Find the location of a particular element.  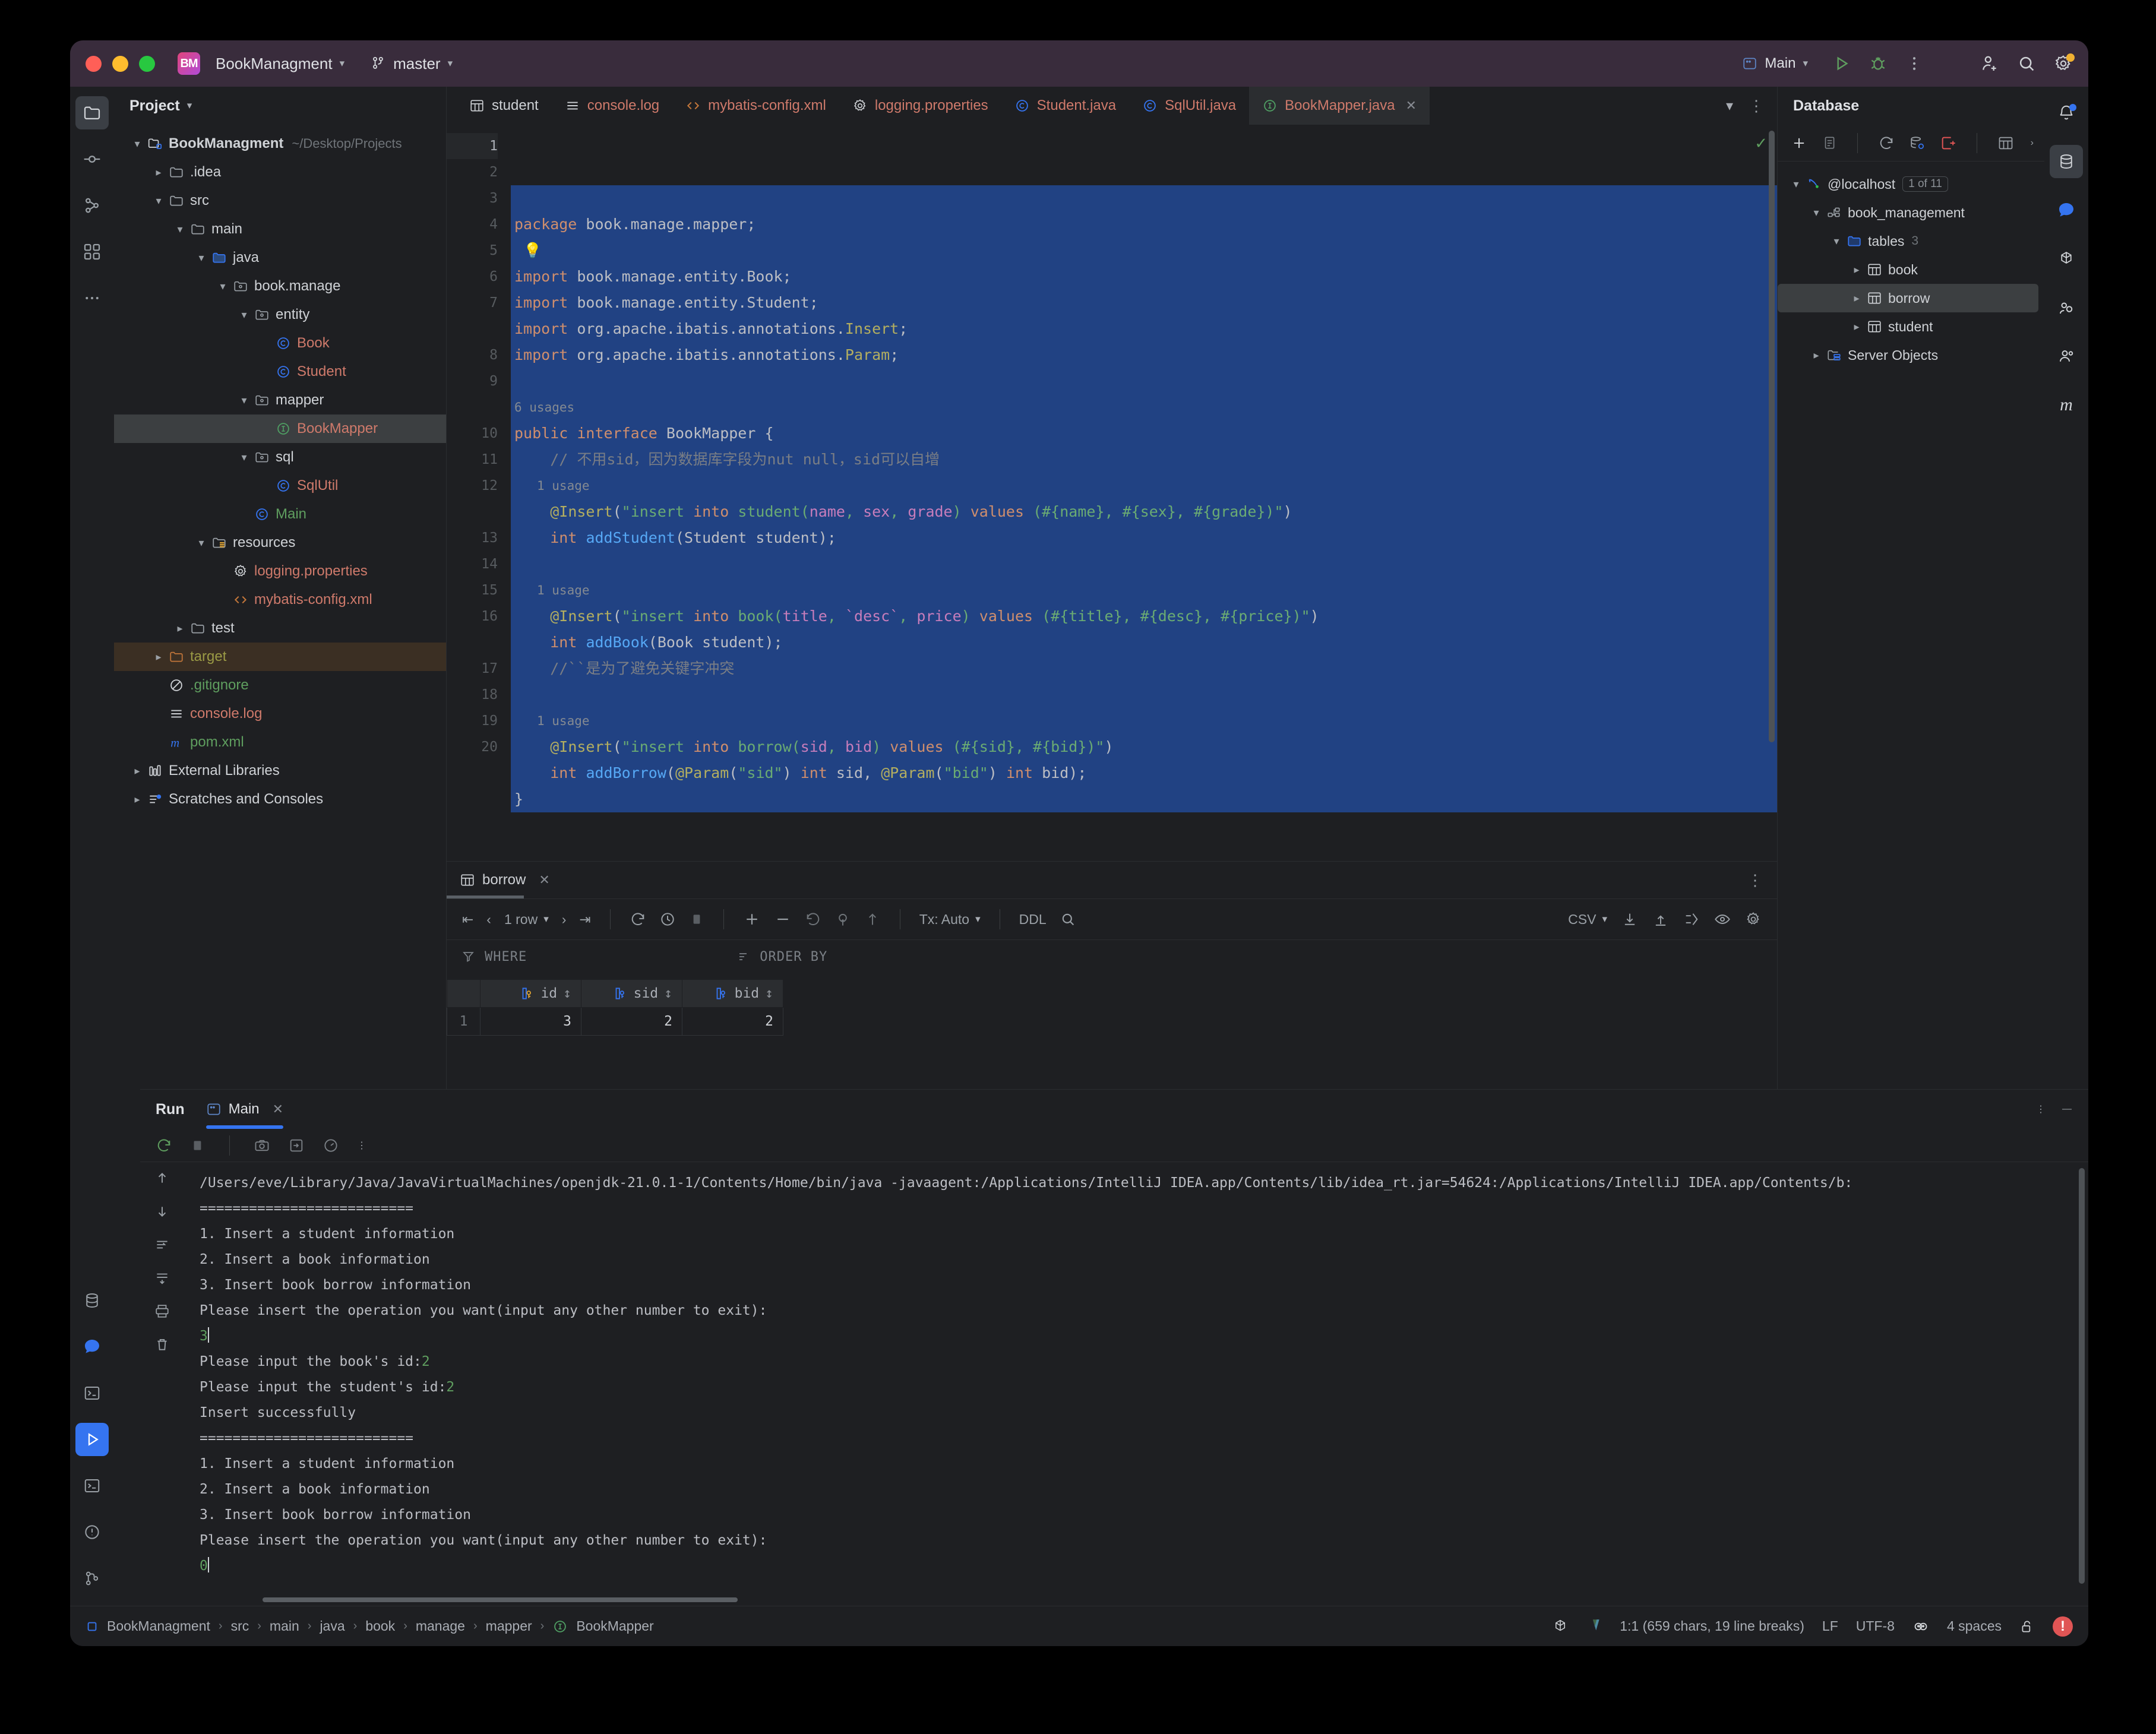

project-tree-item-sql: ▾ sql is located at coordinates (280, 457).